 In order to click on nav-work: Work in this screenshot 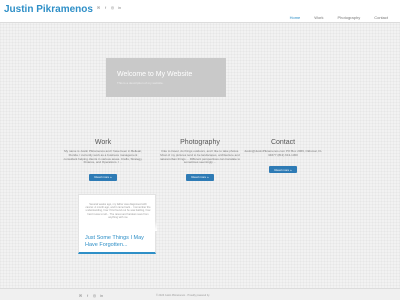, I will do `click(318, 17)`.